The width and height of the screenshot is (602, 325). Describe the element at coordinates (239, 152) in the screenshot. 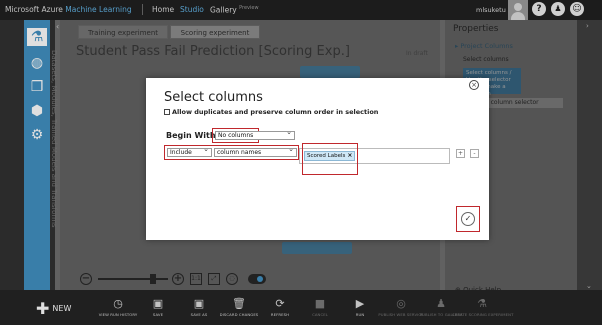

I see `rule-type-value: column names` at that location.